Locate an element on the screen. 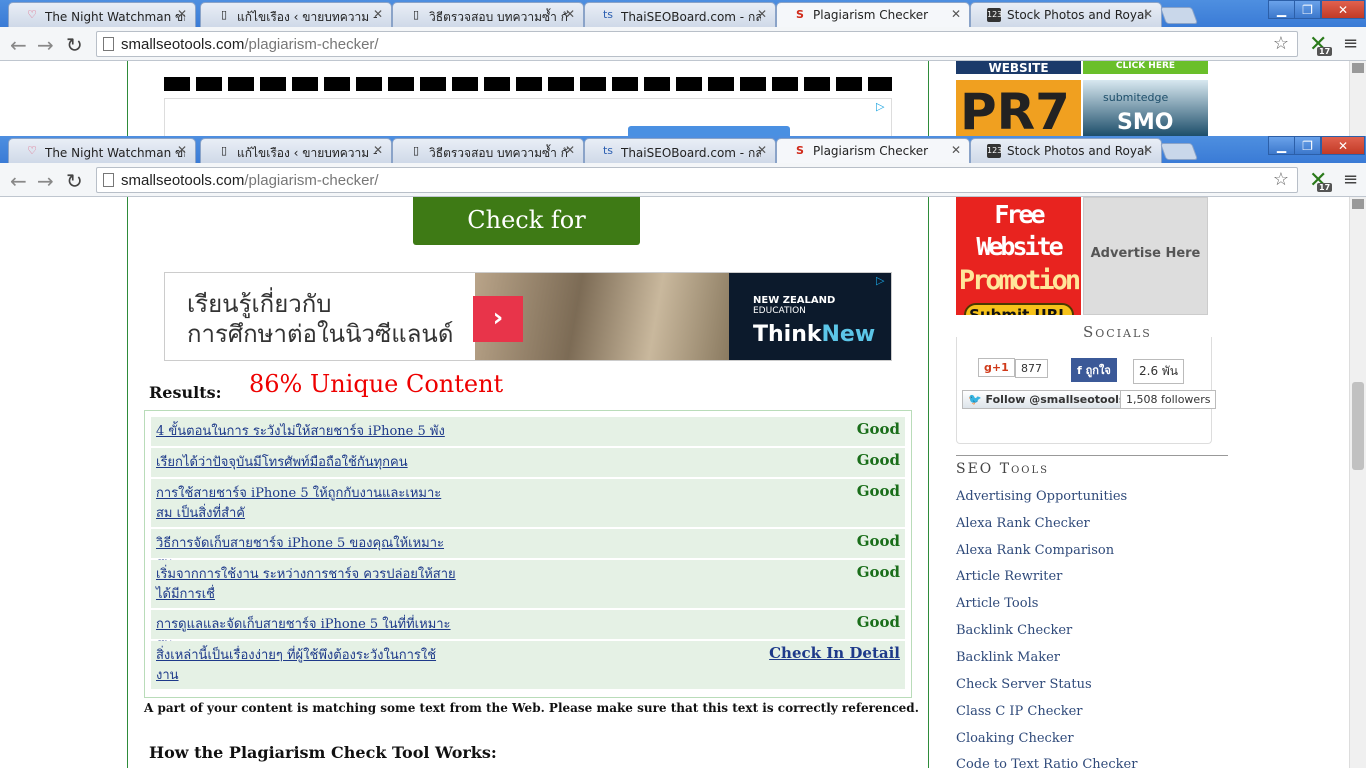  seo-tool-link: Backlink Checker is located at coordinates (1014, 630).